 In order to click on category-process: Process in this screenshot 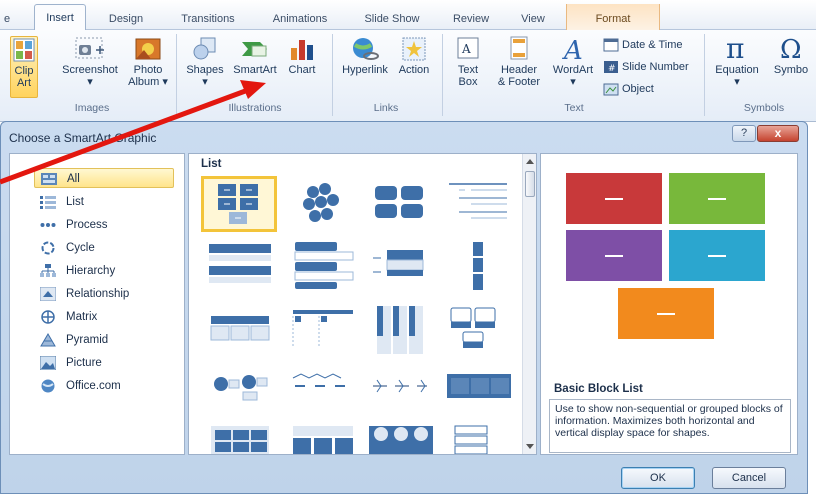, I will do `click(104, 225)`.